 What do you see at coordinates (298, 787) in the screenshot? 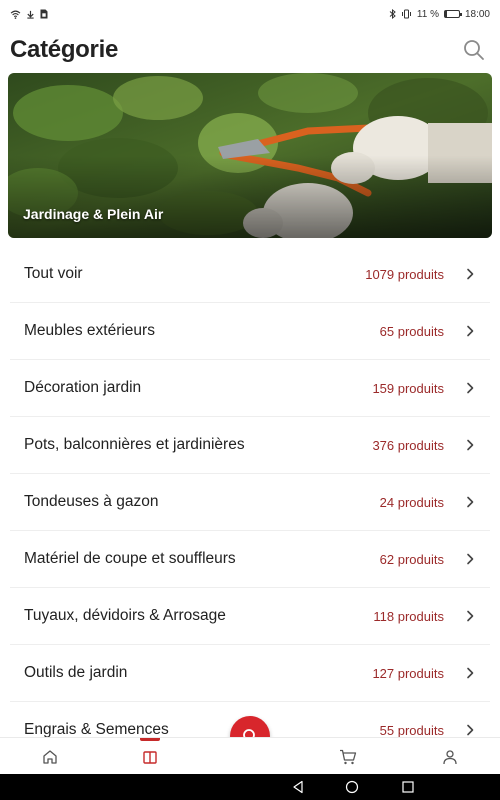
I see `back-icon` at bounding box center [298, 787].